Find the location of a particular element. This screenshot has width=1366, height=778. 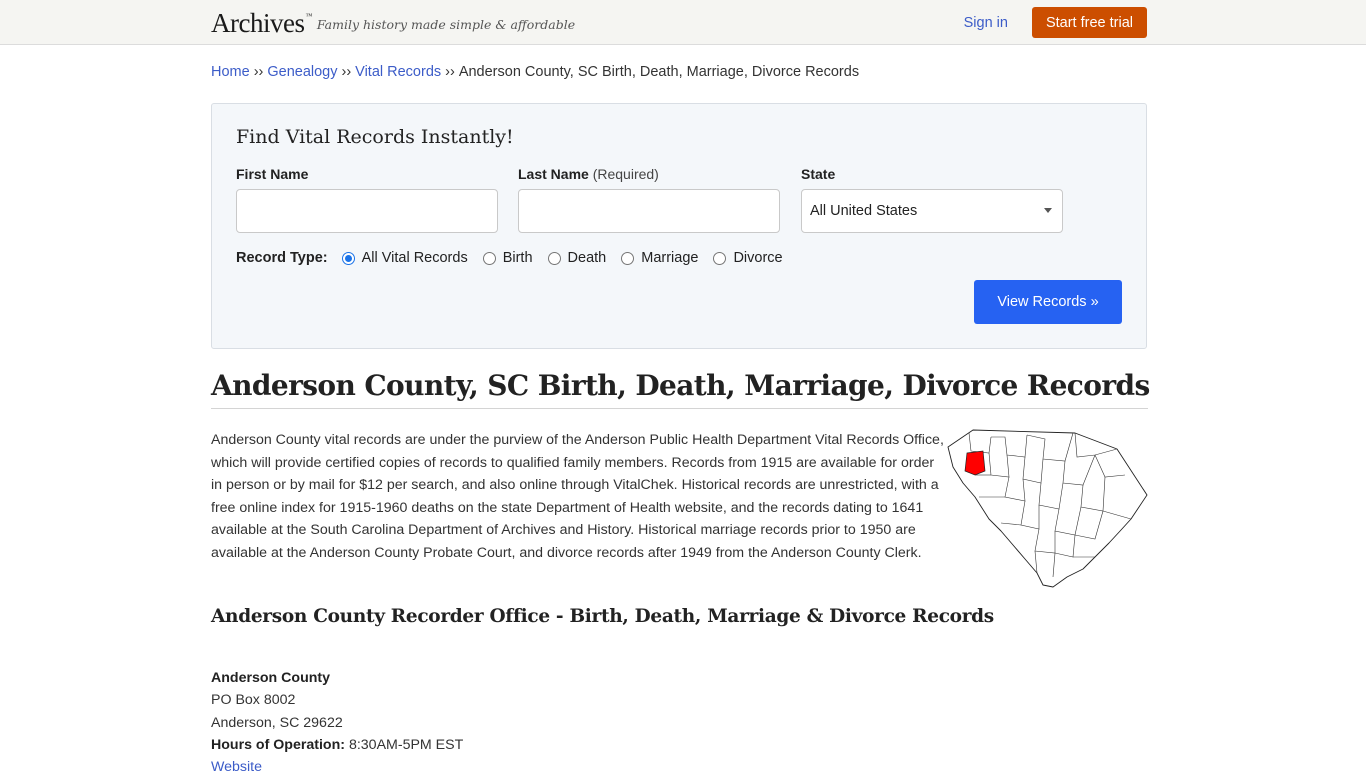

breadcrumb-home: Home is located at coordinates (230, 72).